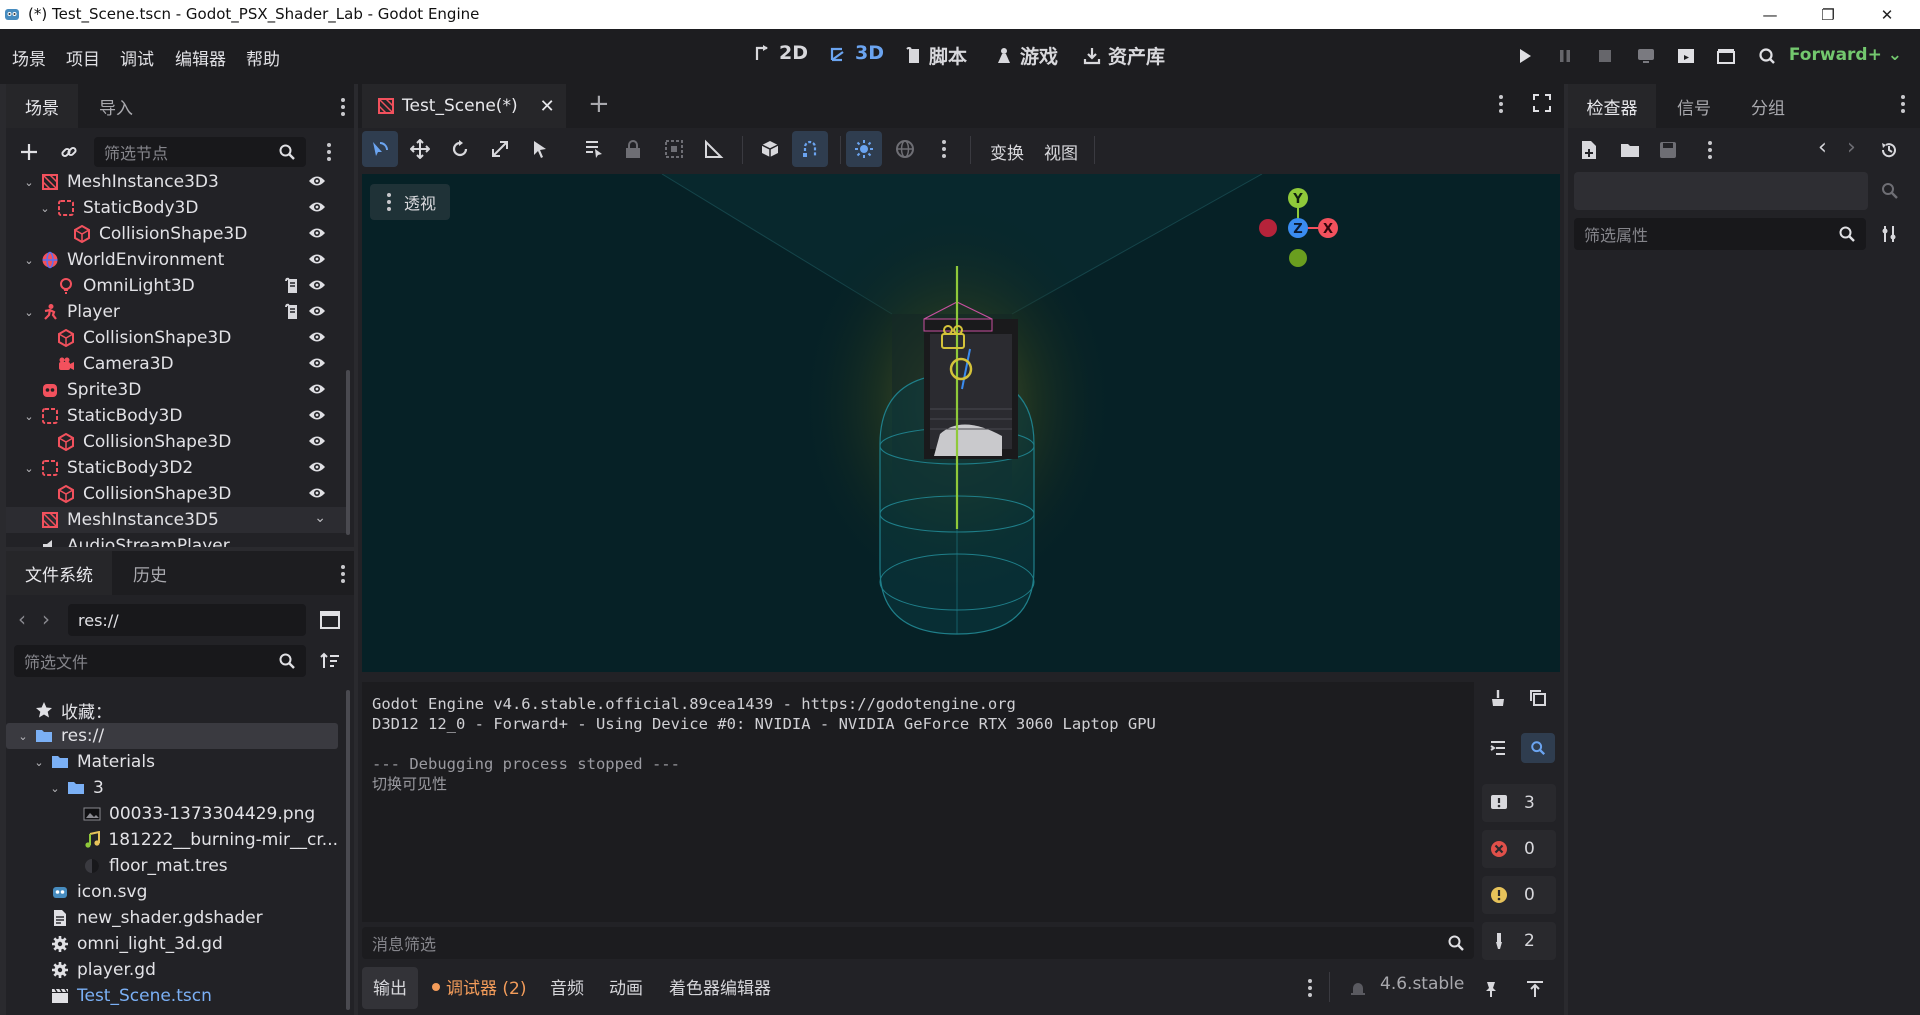 This screenshot has width=1920, height=1015. Describe the element at coordinates (1542, 103) in the screenshot. I see `distraction-free-icon` at that location.